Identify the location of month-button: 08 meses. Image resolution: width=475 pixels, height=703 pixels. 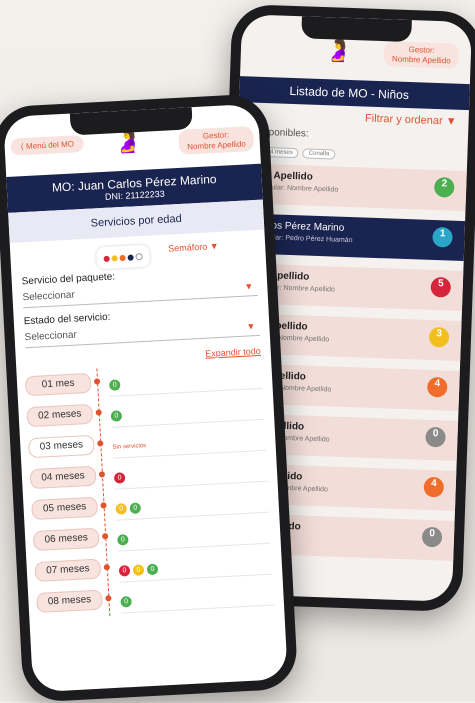
(70, 601).